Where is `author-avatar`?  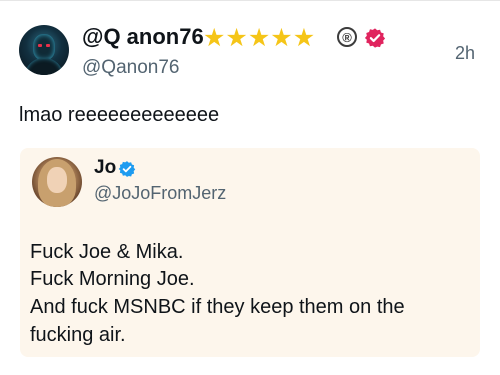
author-avatar is located at coordinates (44, 50).